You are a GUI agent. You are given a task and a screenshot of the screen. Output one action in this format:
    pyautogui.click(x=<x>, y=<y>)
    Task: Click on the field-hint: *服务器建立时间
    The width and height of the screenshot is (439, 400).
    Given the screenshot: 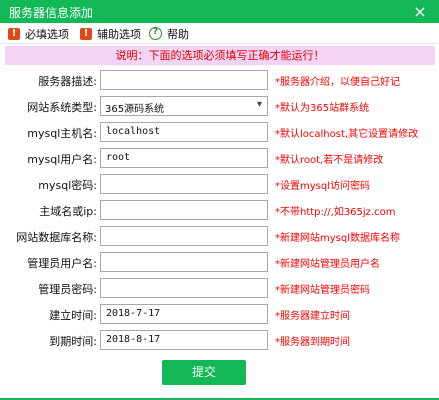 What is the action you would take?
    pyautogui.click(x=312, y=316)
    